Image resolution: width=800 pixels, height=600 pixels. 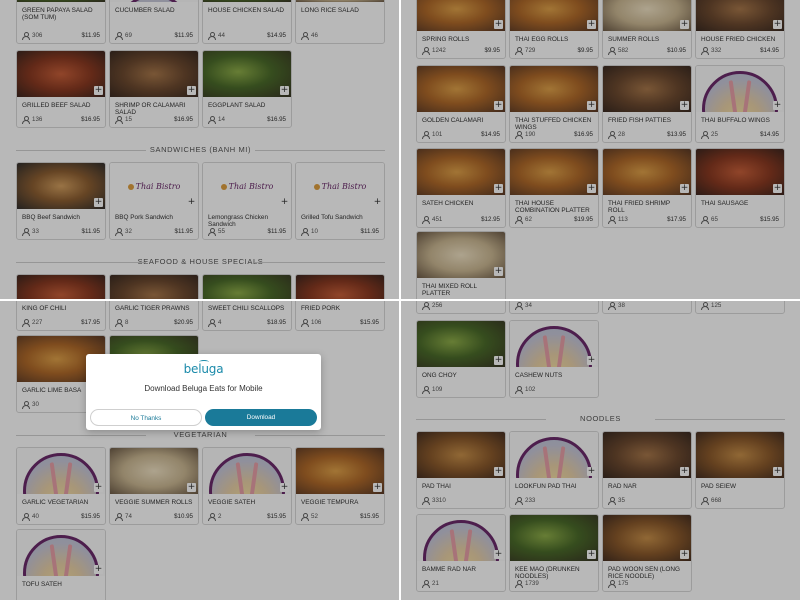 What do you see at coordinates (461, 188) in the screenshot?
I see `menu-item-card: + SATEH CHICKEN 451 $12.95` at bounding box center [461, 188].